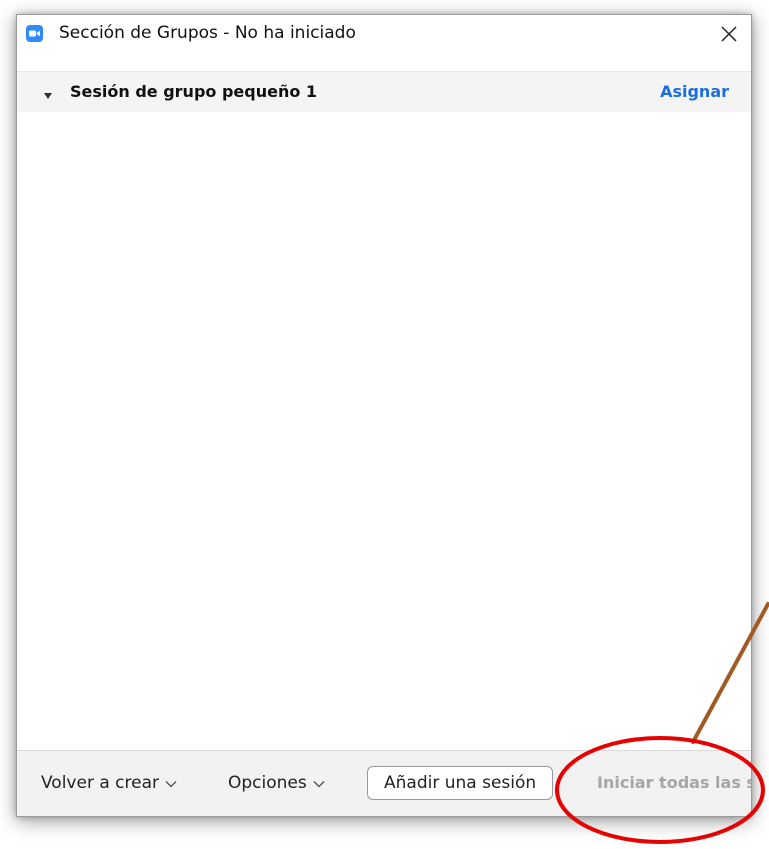 The width and height of the screenshot is (769, 849). I want to click on window-title: Sección de Grupos - No ha iniciado, so click(207, 33).